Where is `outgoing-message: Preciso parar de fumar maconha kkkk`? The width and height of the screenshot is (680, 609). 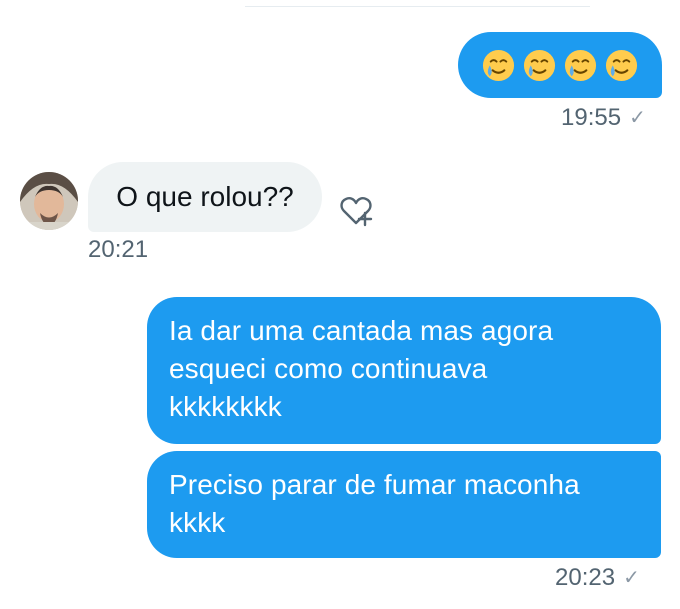
outgoing-message: Preciso parar de fumar maconha kkkk is located at coordinates (404, 504).